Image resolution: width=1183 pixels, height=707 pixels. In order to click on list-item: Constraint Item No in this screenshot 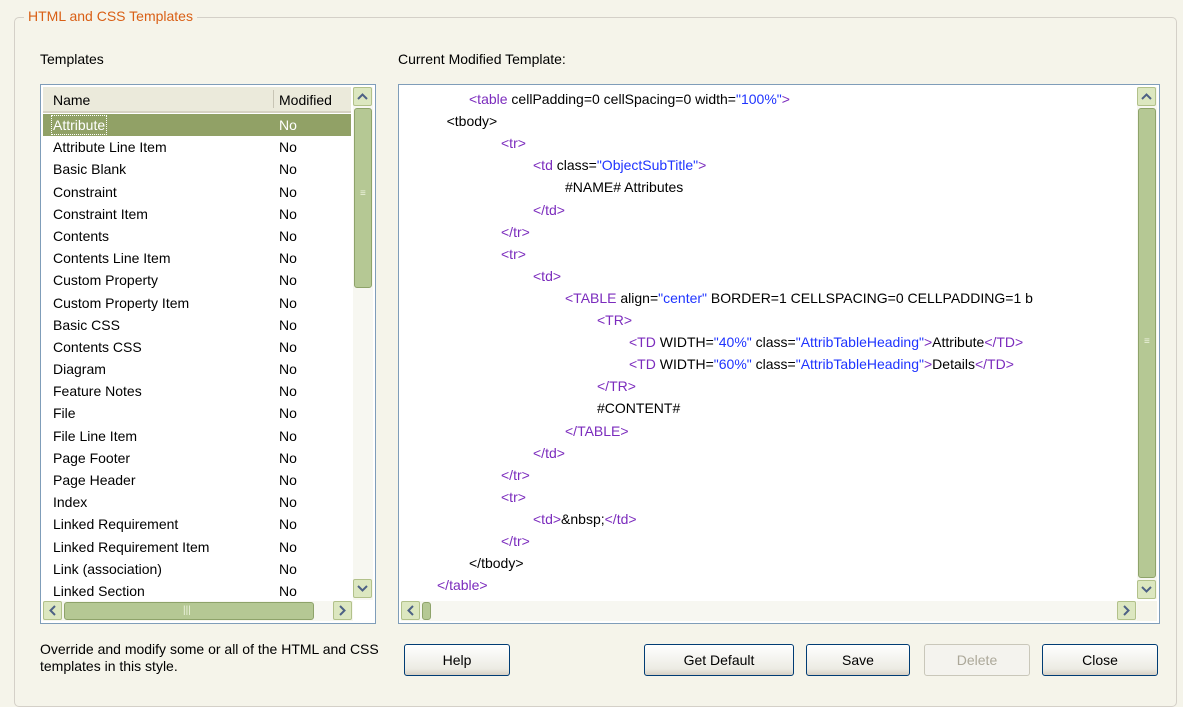, I will do `click(197, 214)`.